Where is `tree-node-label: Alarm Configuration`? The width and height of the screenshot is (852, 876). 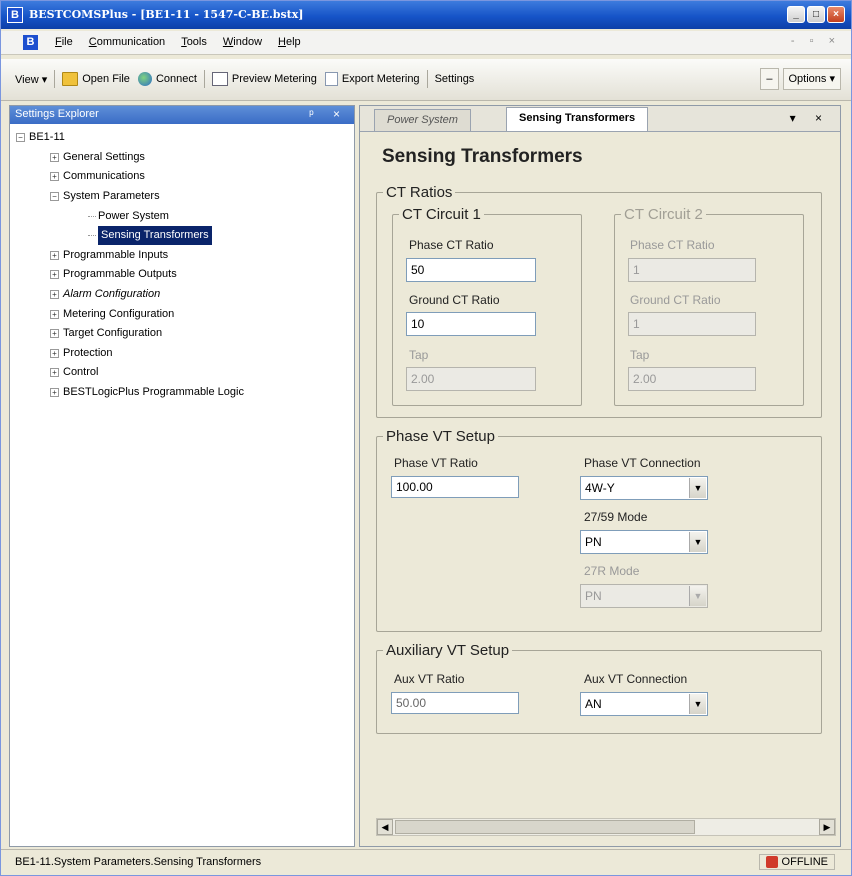
tree-node-label: Alarm Configuration is located at coordinates (112, 294).